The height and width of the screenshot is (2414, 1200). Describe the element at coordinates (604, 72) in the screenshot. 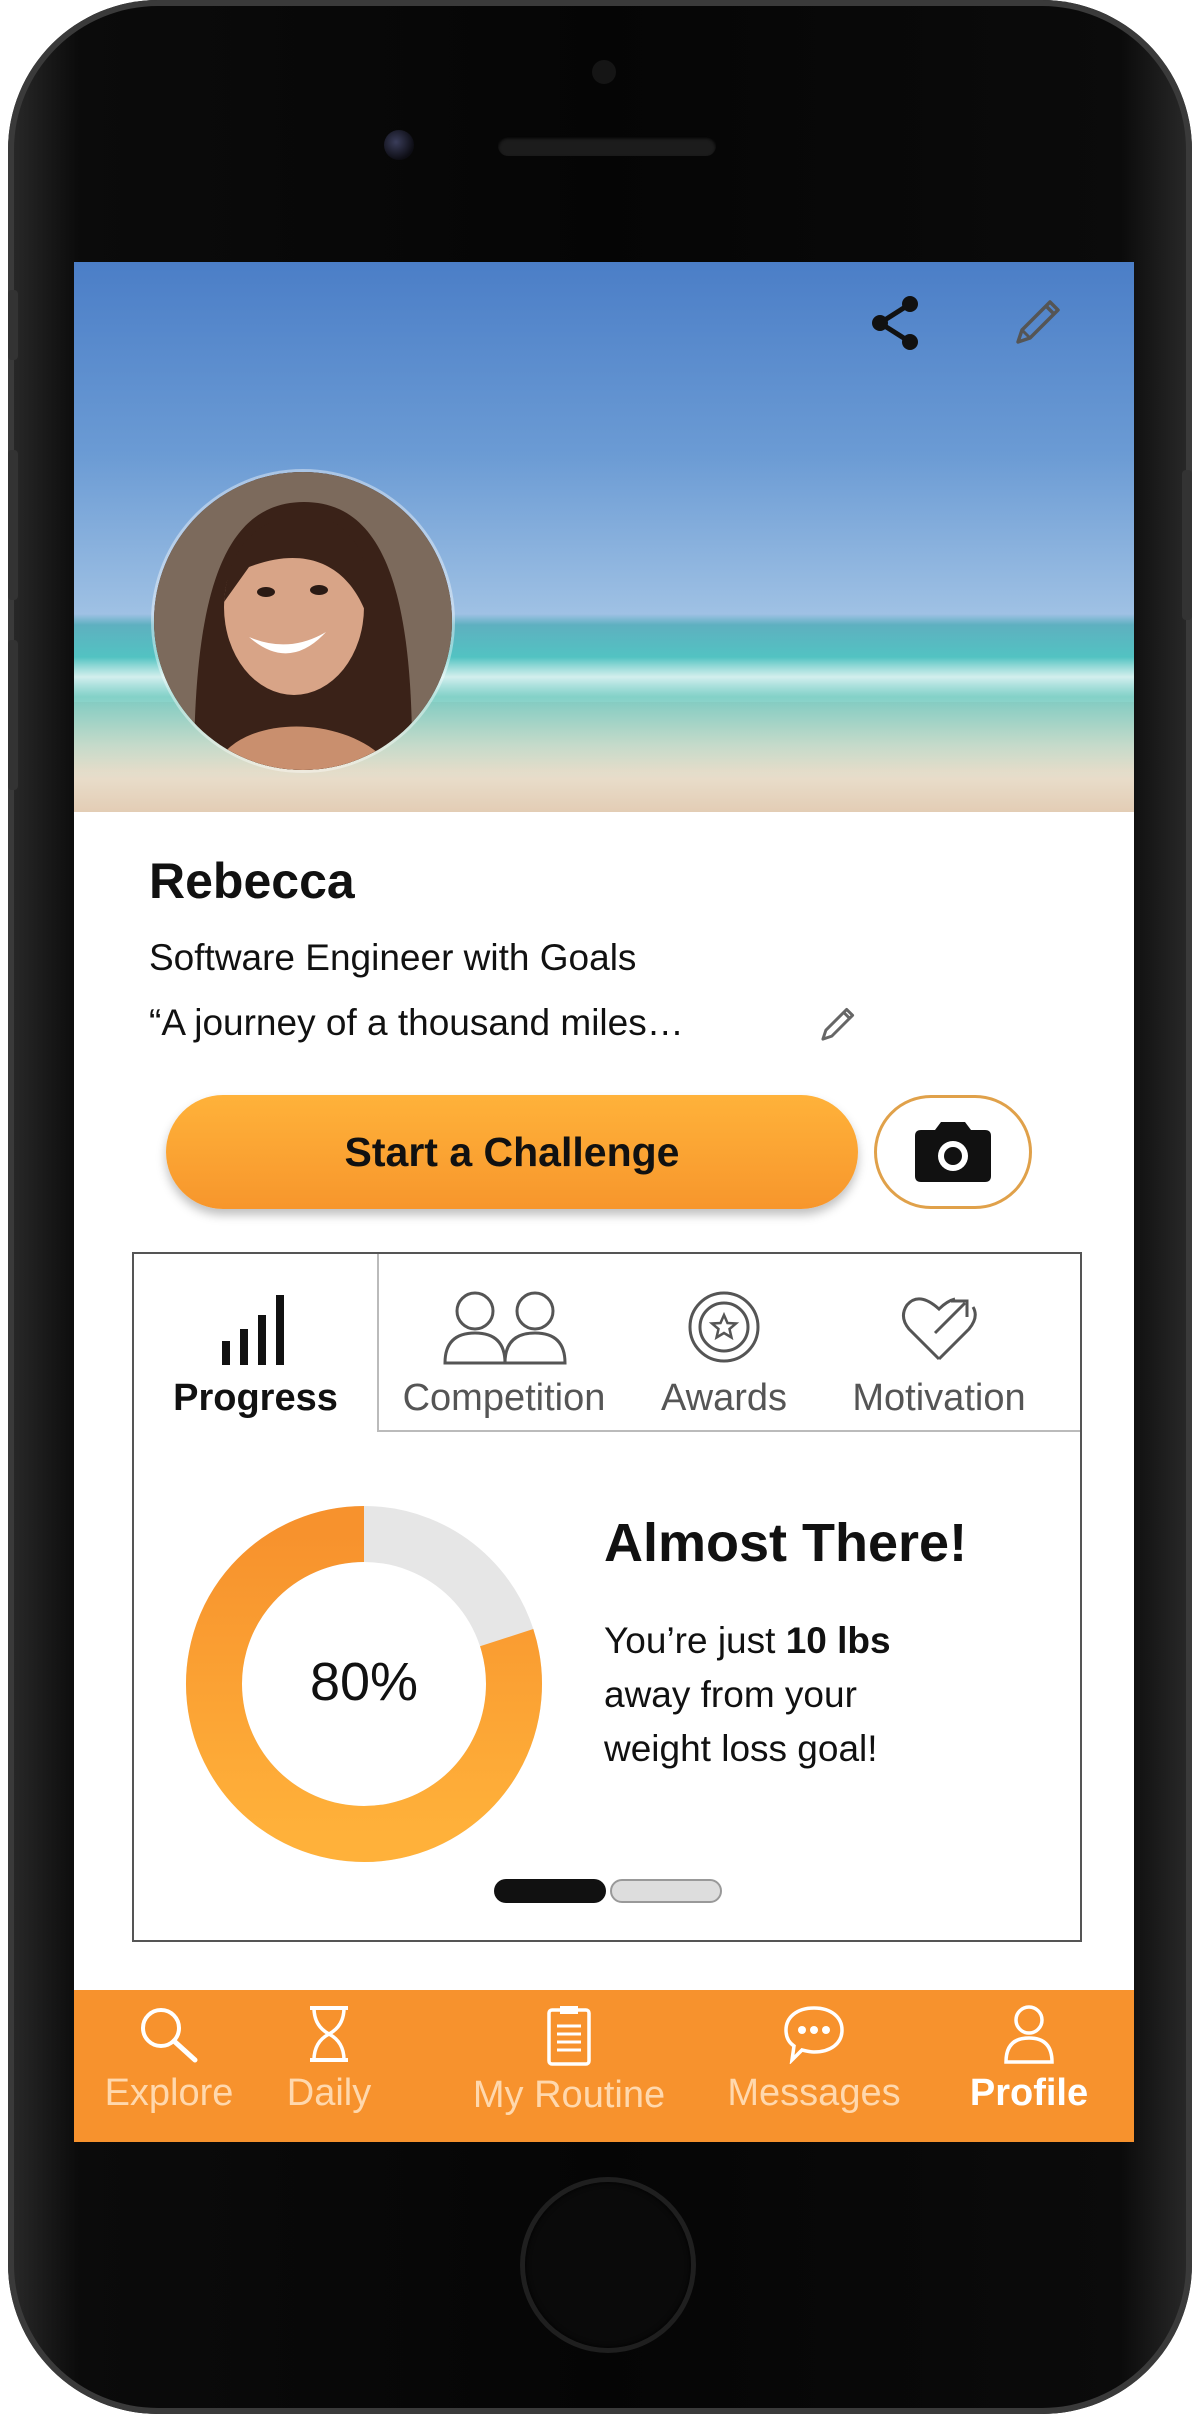

I see `proximity-sensor` at that location.